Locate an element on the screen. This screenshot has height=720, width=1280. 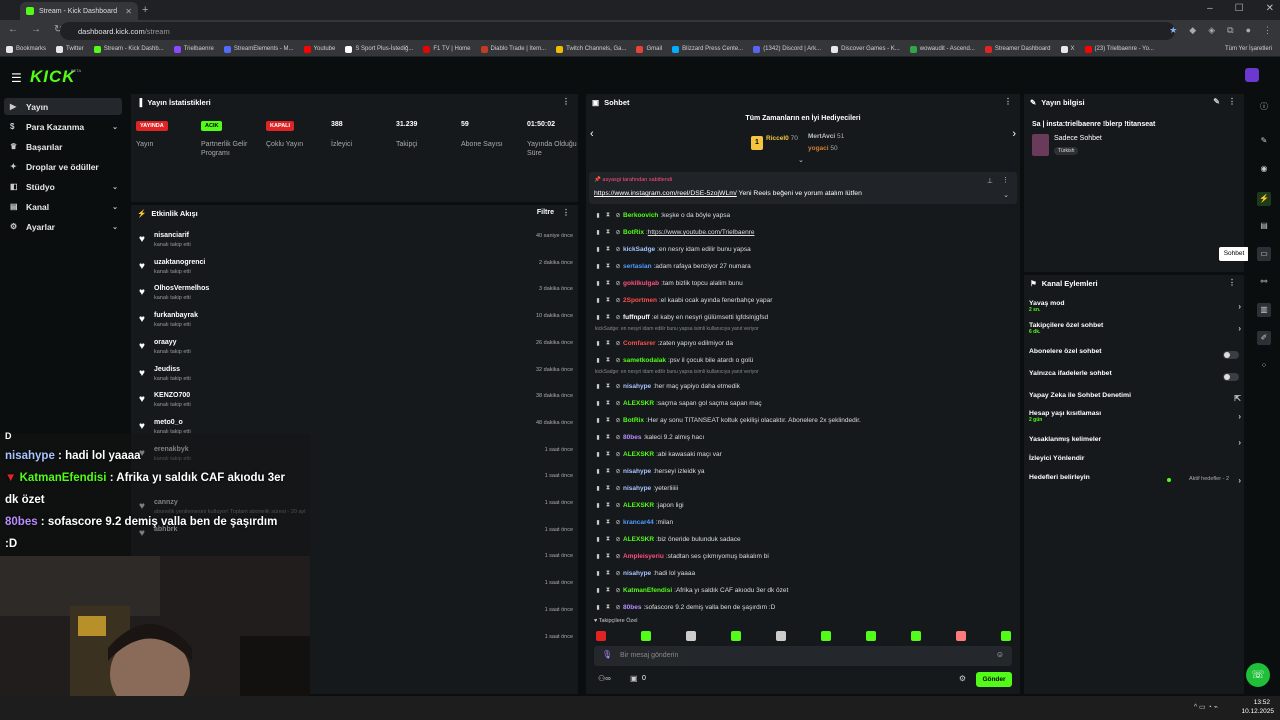
sidebar-item: ▶ Yayın is located at coordinates (63, 106).